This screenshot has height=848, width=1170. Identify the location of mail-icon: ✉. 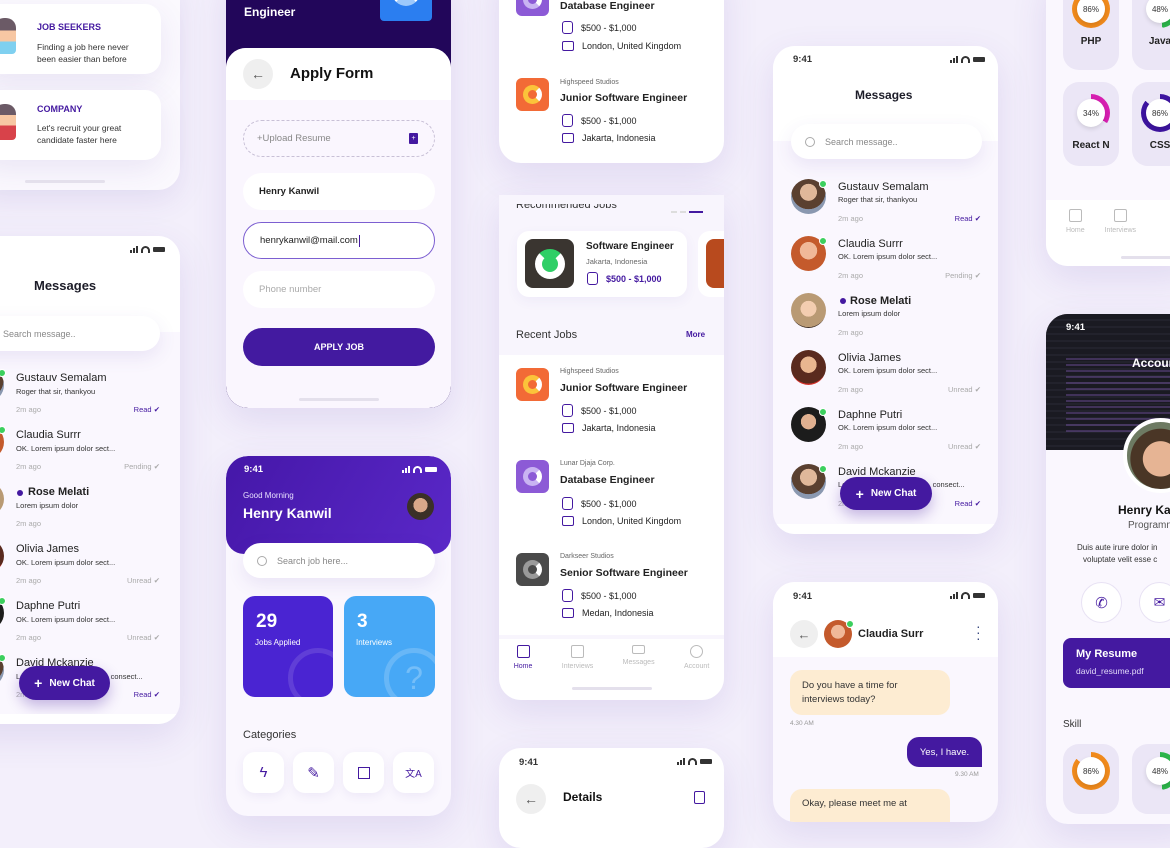
(1159, 602).